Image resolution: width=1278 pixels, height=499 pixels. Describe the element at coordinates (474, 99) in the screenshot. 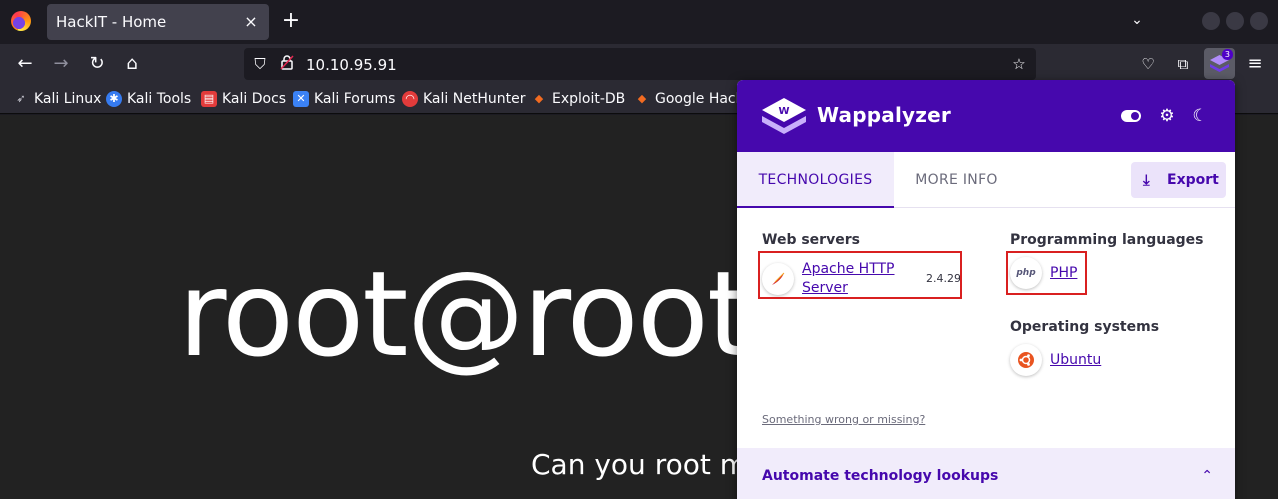

I see `bookmark-label: Kali NetHunter` at that location.